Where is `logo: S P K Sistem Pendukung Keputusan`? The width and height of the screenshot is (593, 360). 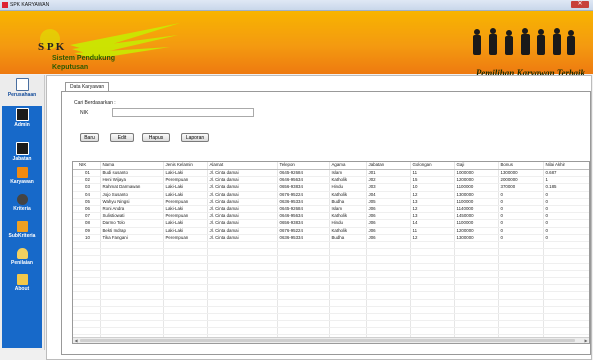
logo: S P K Sistem Pendukung Keputusan is located at coordinates (99, 54).